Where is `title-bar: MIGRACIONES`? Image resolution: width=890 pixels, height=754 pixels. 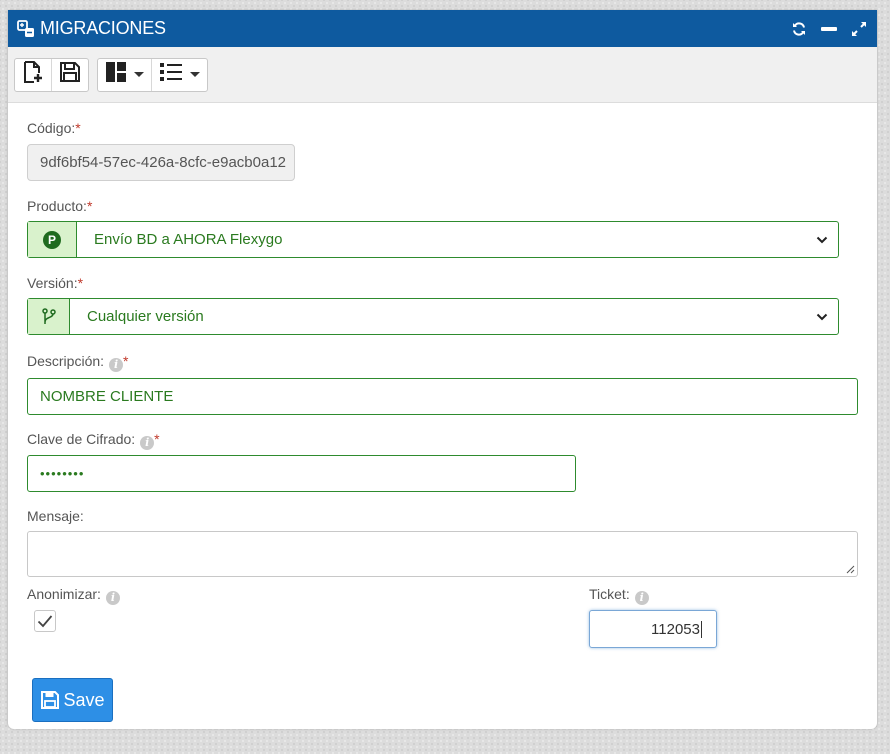
title-bar: MIGRACIONES is located at coordinates (442, 28).